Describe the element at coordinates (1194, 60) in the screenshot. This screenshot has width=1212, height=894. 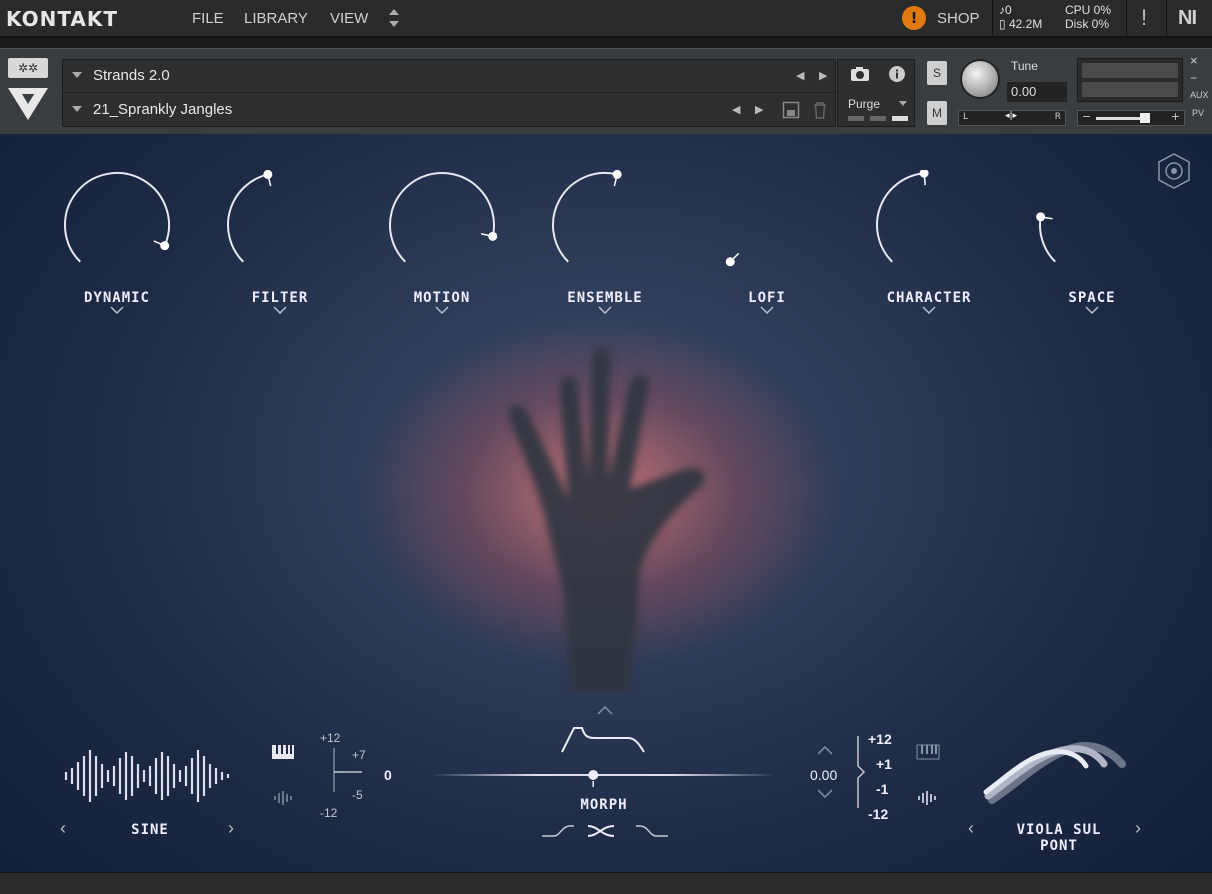
I see `close-instrument-button: ×` at that location.